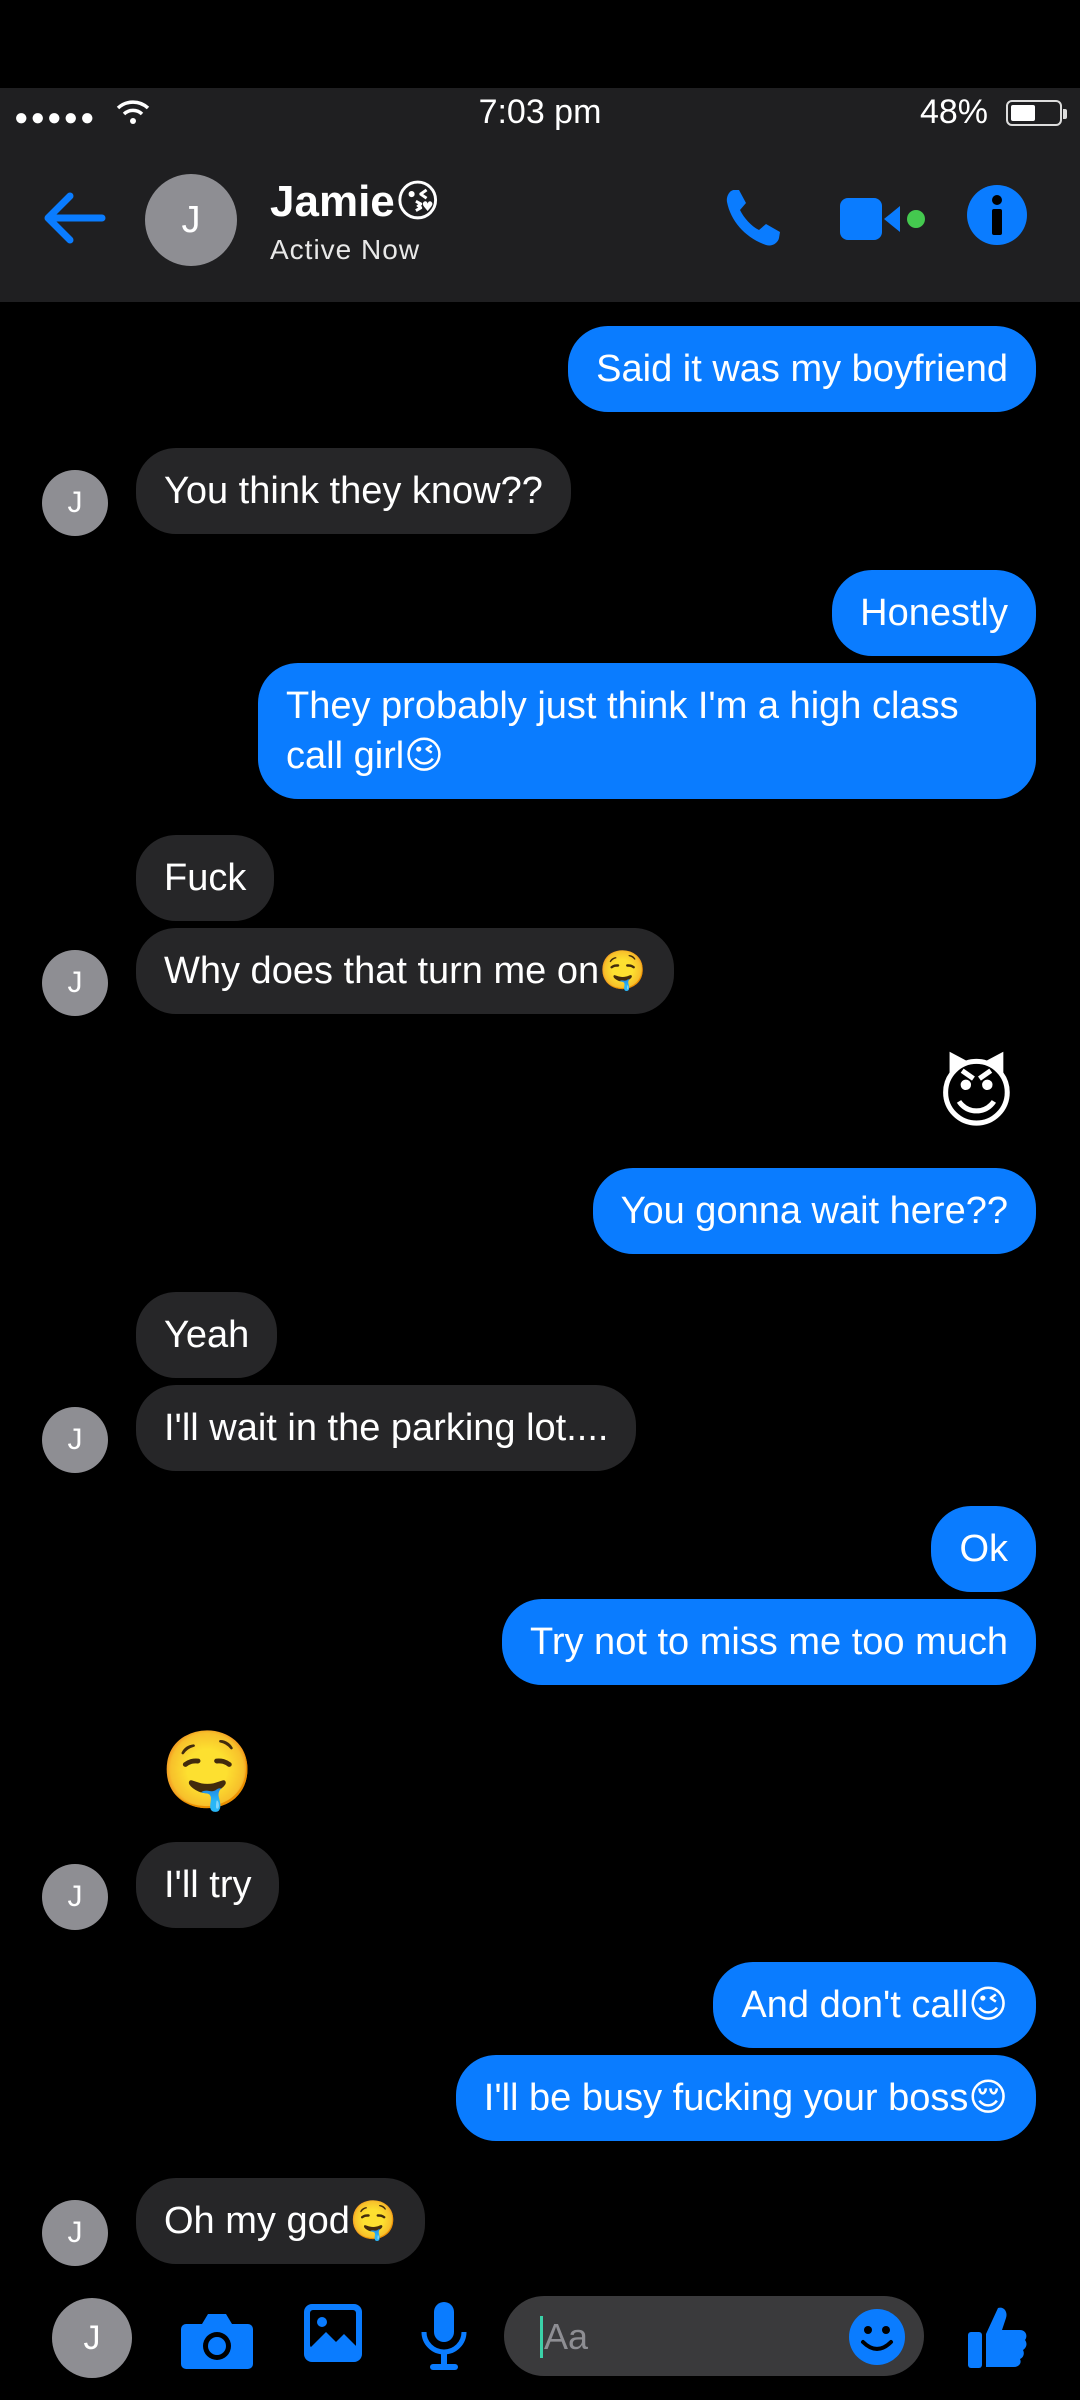 This screenshot has height=2400, width=1080. Describe the element at coordinates (208, 1885) in the screenshot. I see `message-bubble-received: I'll try` at that location.